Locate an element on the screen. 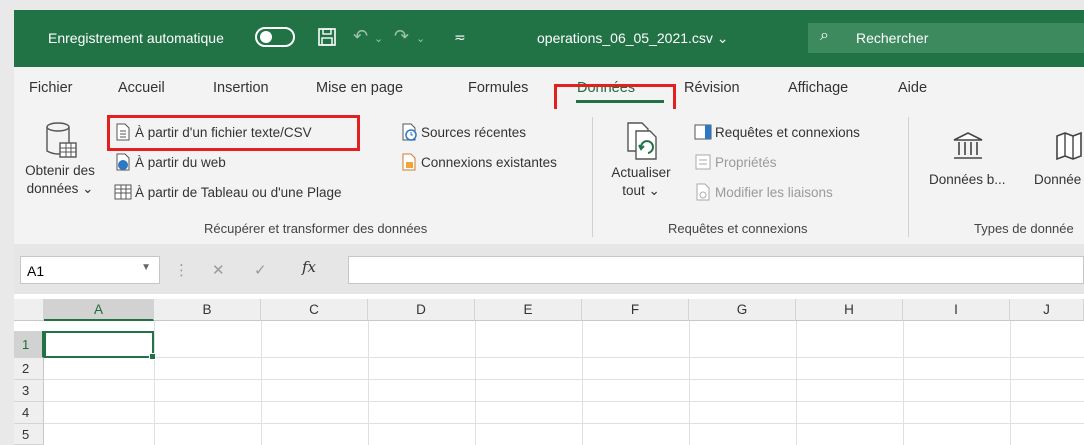 This screenshot has width=1084, height=445. tab-fichier: Fichier is located at coordinates (51, 88).